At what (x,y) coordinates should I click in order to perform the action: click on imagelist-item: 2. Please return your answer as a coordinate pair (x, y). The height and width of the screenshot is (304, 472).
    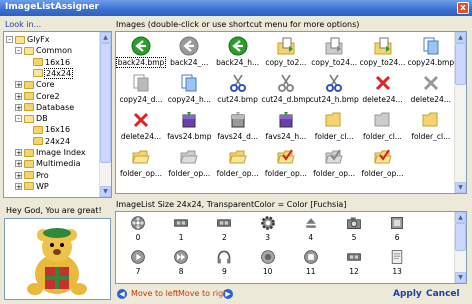
    Looking at the image, I should click on (224, 228).